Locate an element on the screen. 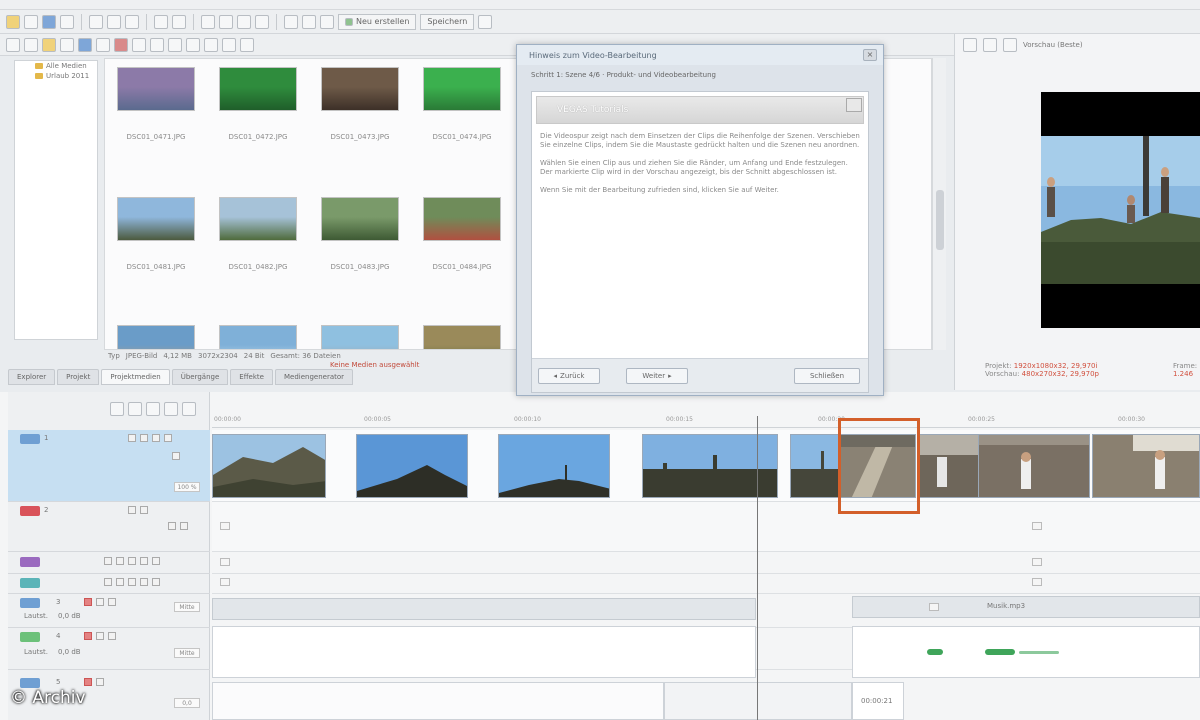  back-button: ◂ Zurück is located at coordinates (569, 376).